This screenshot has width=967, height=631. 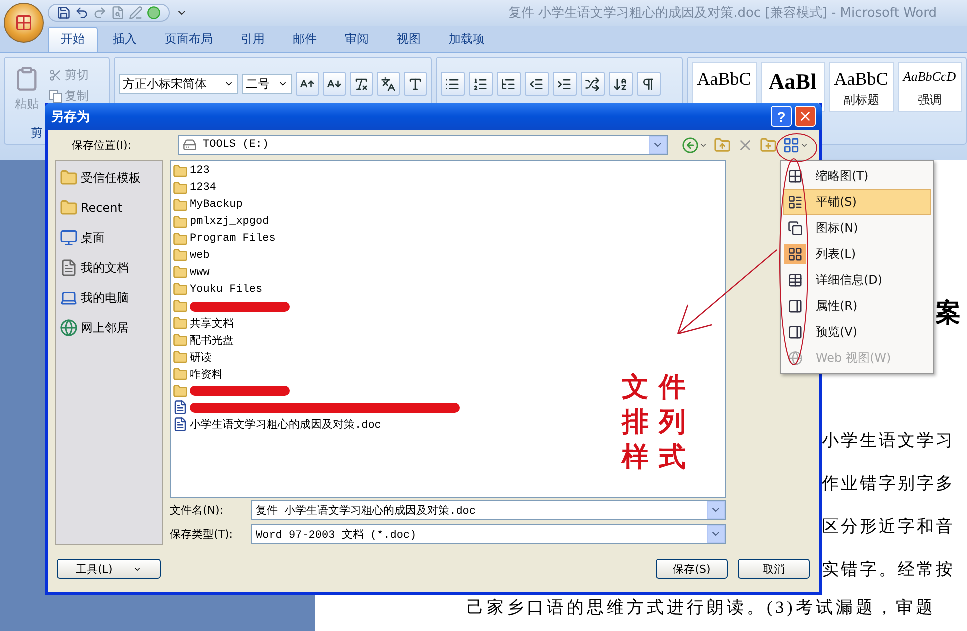 I want to click on table-icon, so click(x=795, y=280).